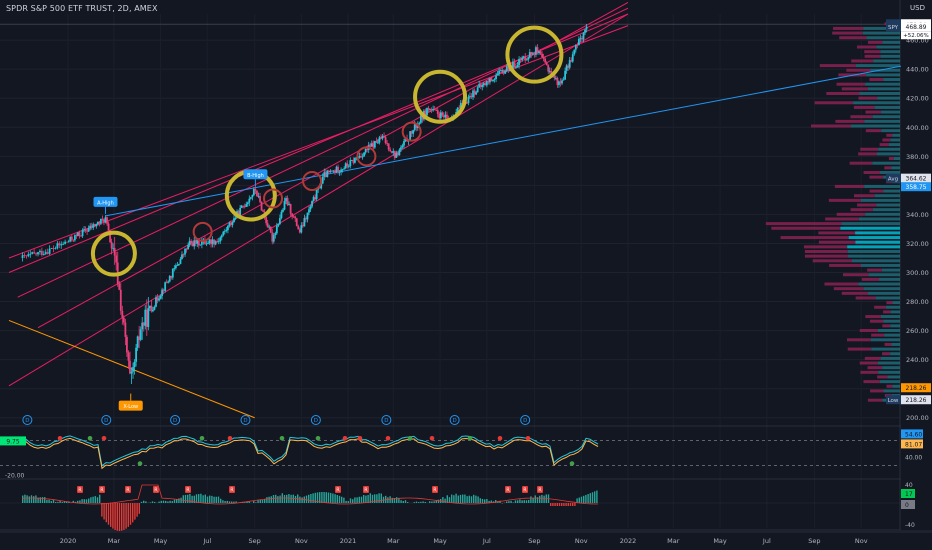  Describe the element at coordinates (455, 421) in the screenshot. I see `event-marker-label: D` at that location.